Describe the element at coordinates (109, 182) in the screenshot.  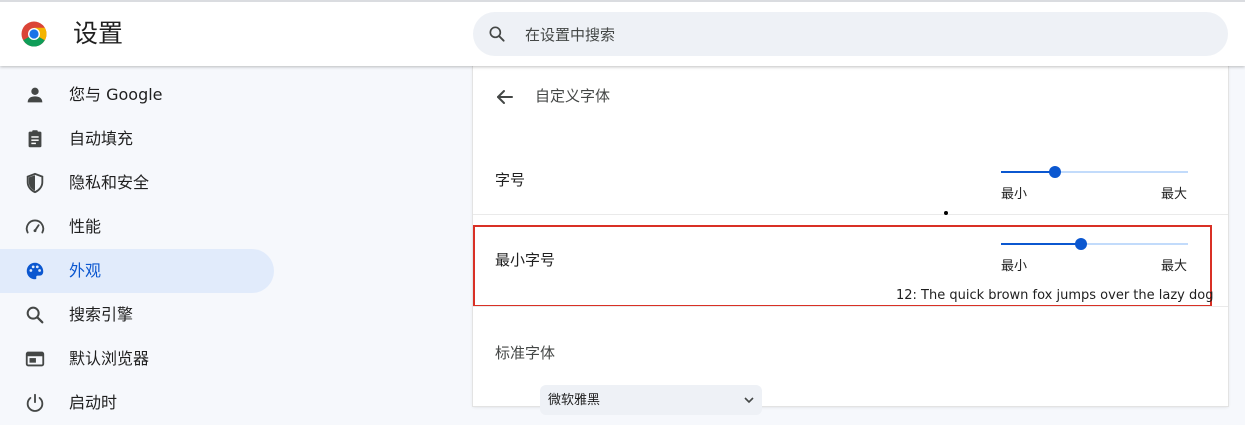
I see `sidebar-item-label: 隐私和安全` at that location.